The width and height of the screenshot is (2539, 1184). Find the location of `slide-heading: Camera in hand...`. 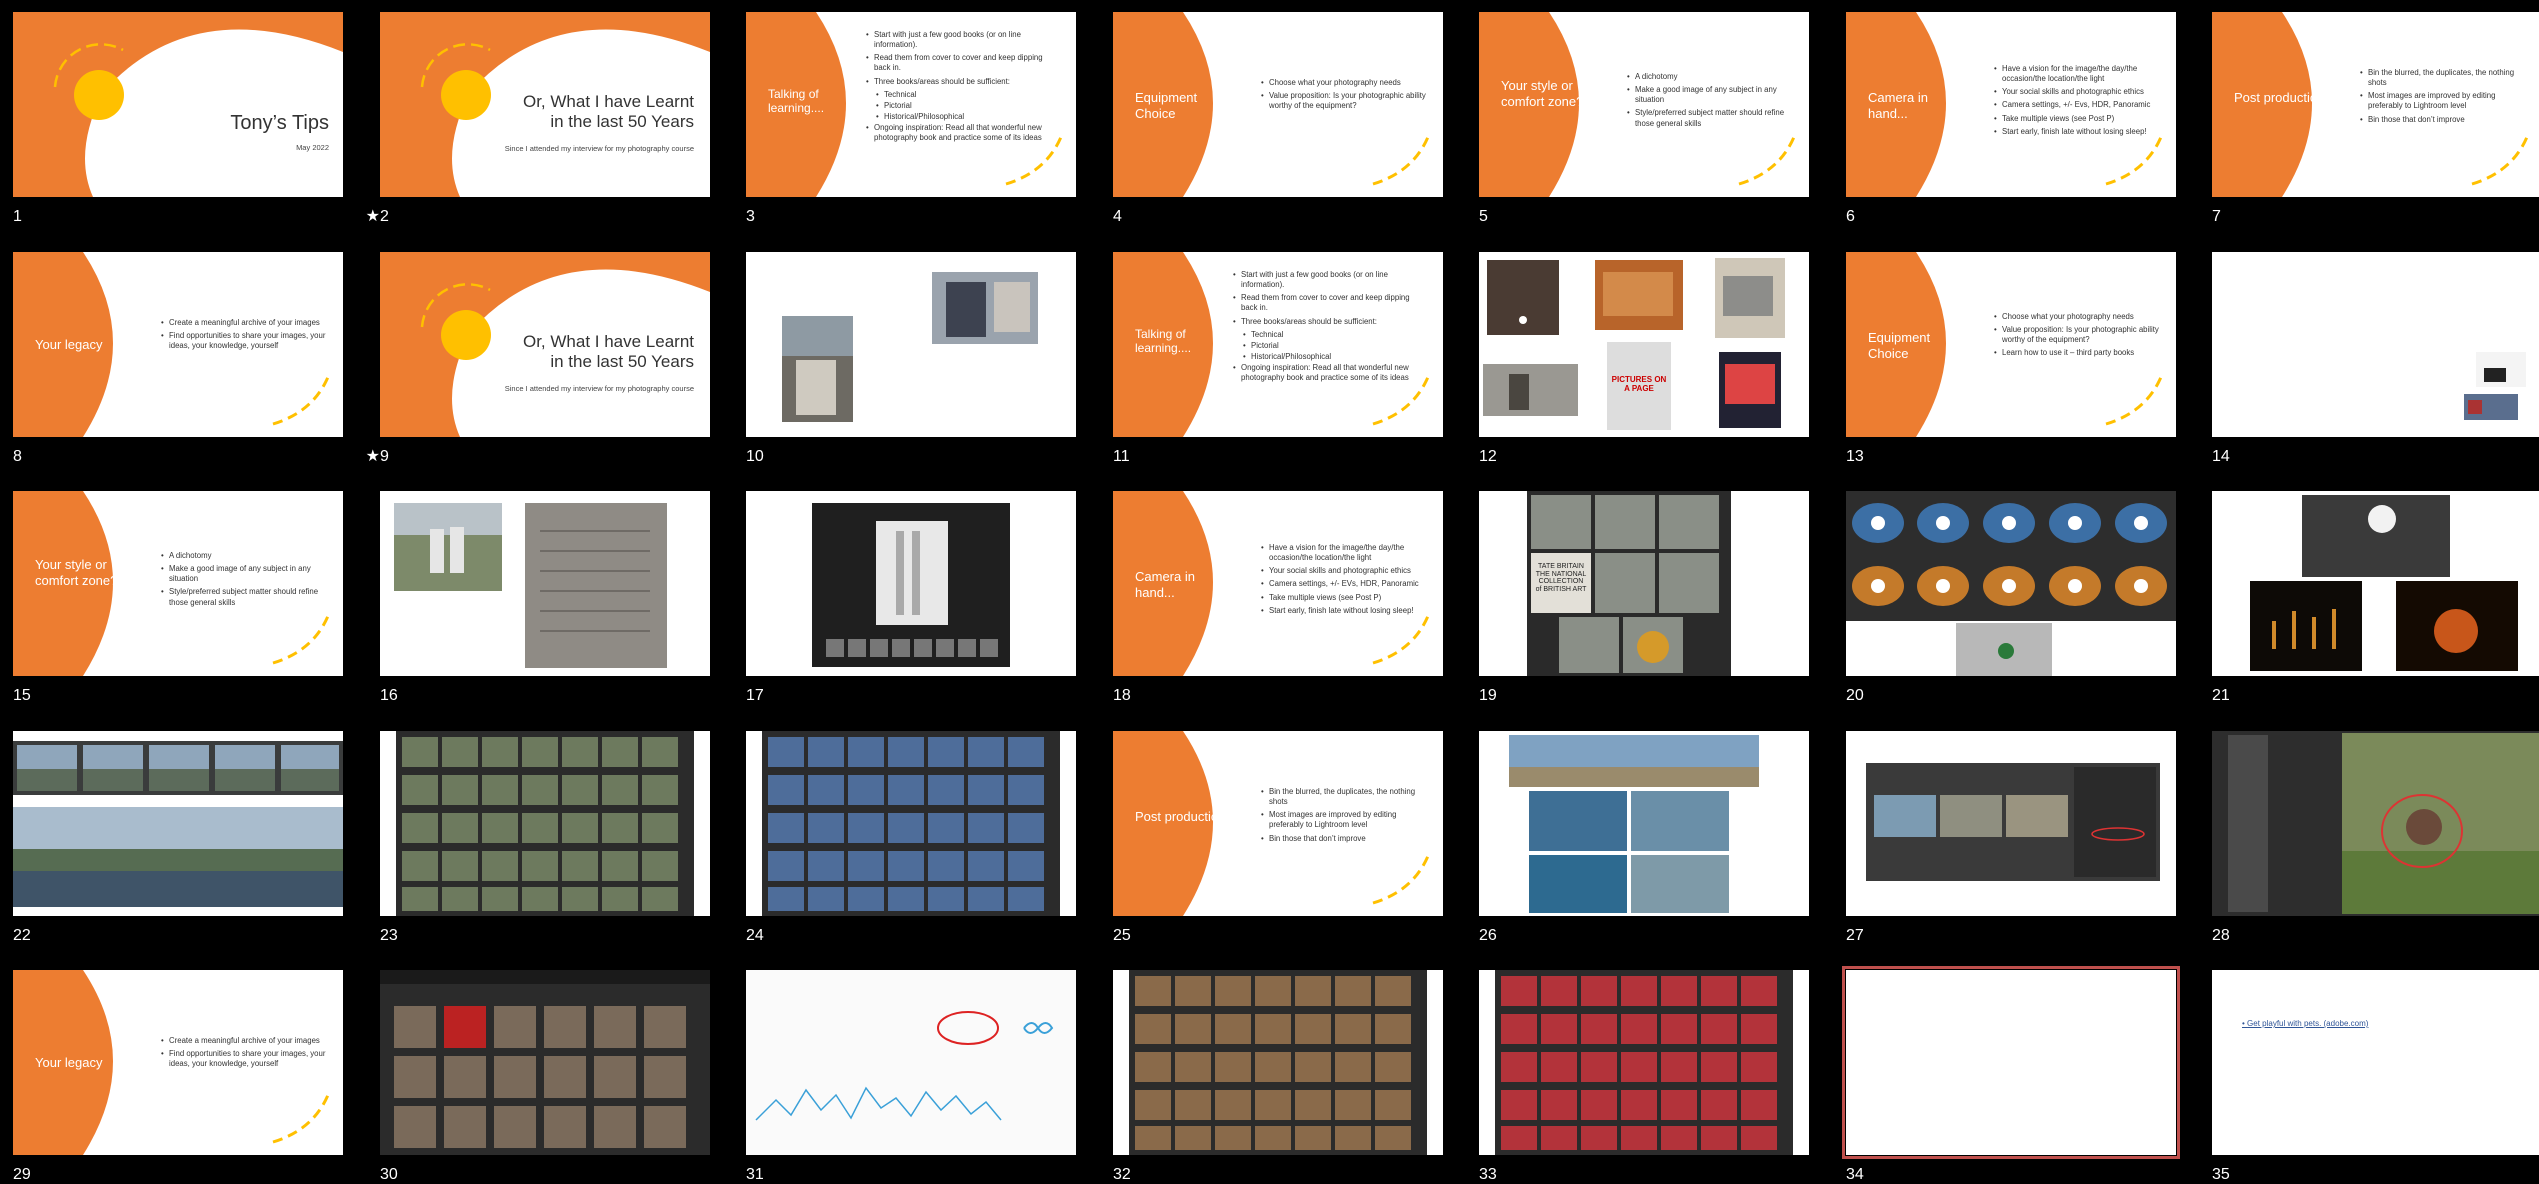

slide-heading: Camera in hand... is located at coordinates (1898, 105).